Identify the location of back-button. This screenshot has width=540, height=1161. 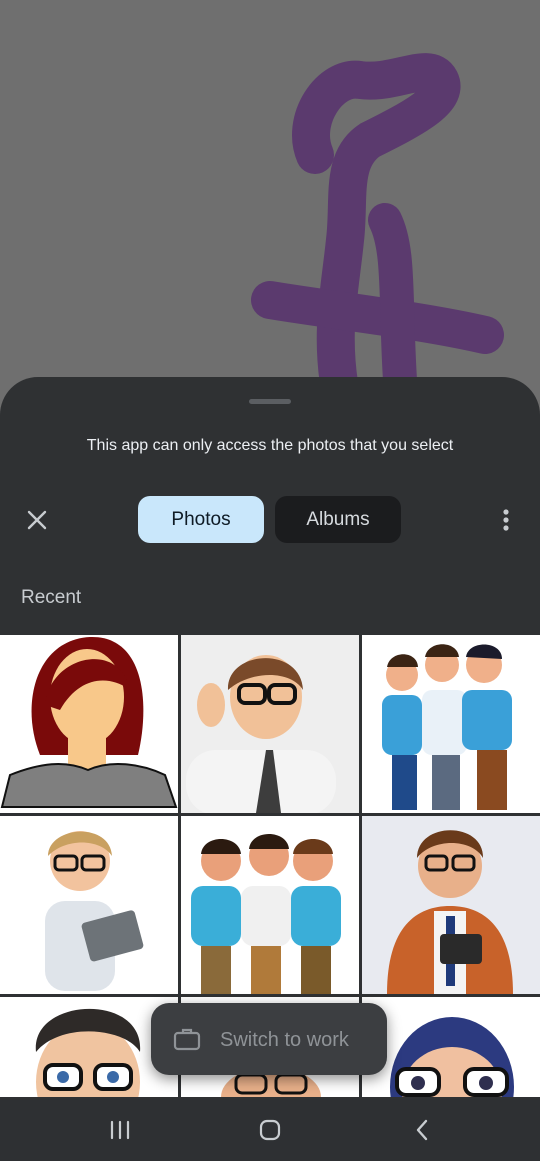
(422, 1130).